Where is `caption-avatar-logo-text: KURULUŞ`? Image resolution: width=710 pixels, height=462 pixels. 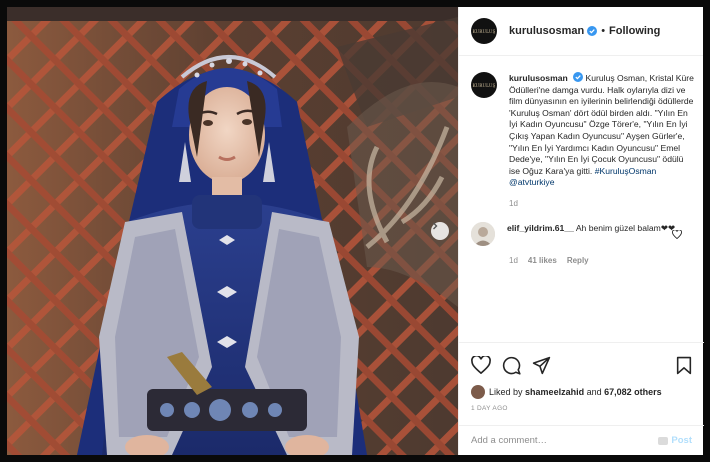 caption-avatar-logo-text: KURULUŞ is located at coordinates (484, 85).